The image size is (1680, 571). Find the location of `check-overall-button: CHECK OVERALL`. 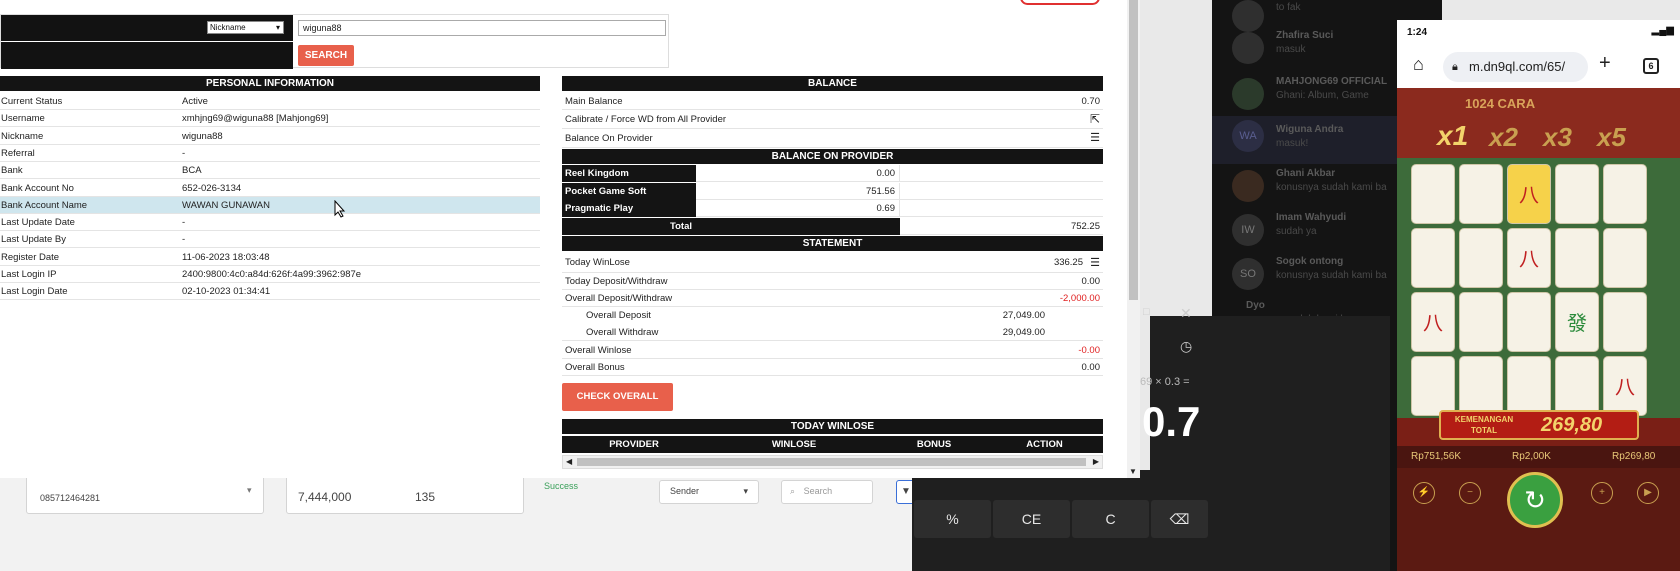

check-overall-button: CHECK OVERALL is located at coordinates (617, 397).